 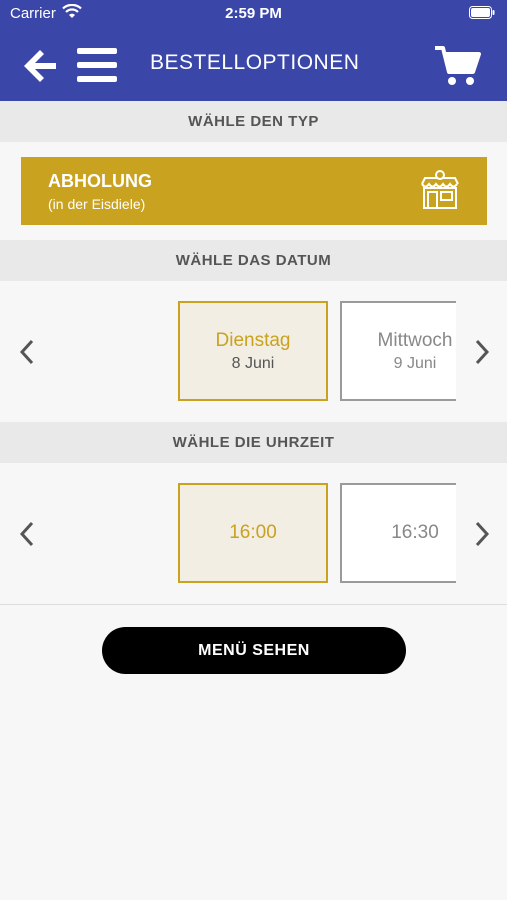 What do you see at coordinates (253, 604) in the screenshot?
I see `divider` at bounding box center [253, 604].